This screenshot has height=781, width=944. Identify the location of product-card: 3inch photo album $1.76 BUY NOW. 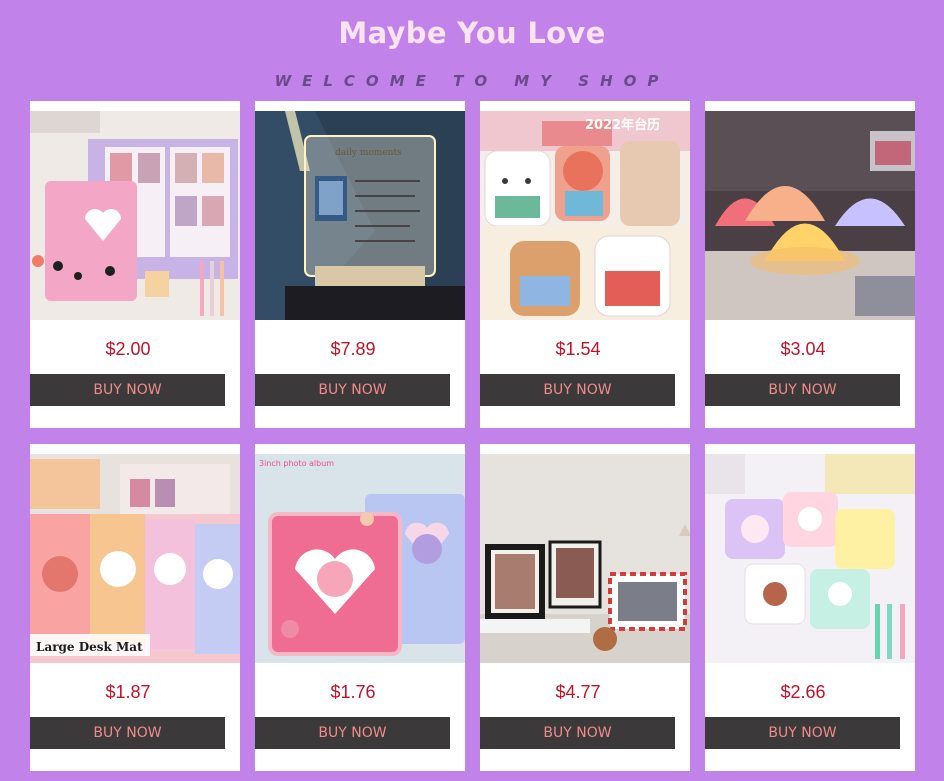
(360, 607).